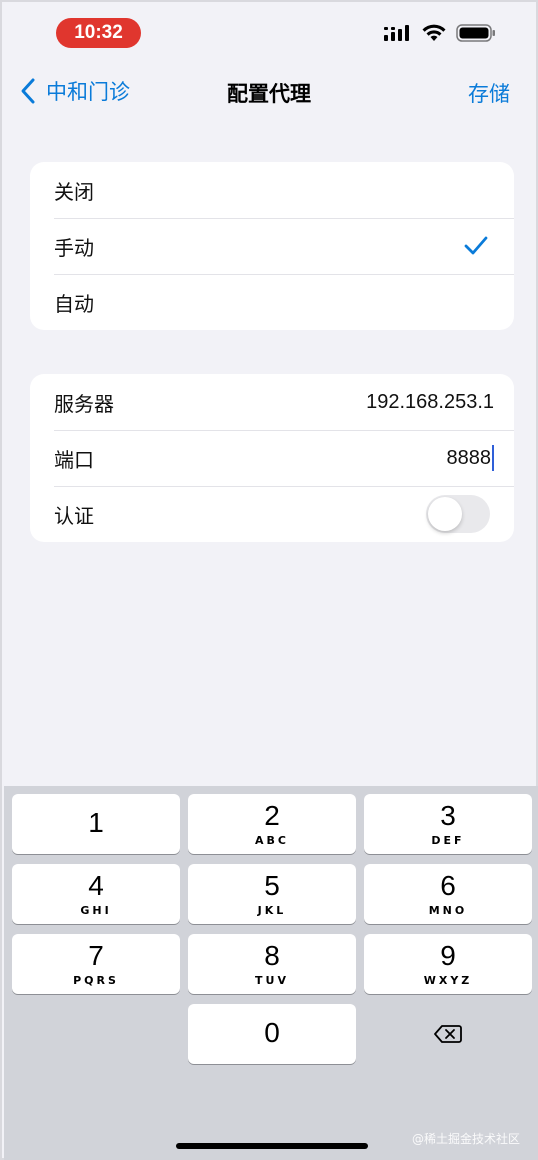 The height and width of the screenshot is (1160, 538). I want to click on key-digit: 9, so click(448, 955).